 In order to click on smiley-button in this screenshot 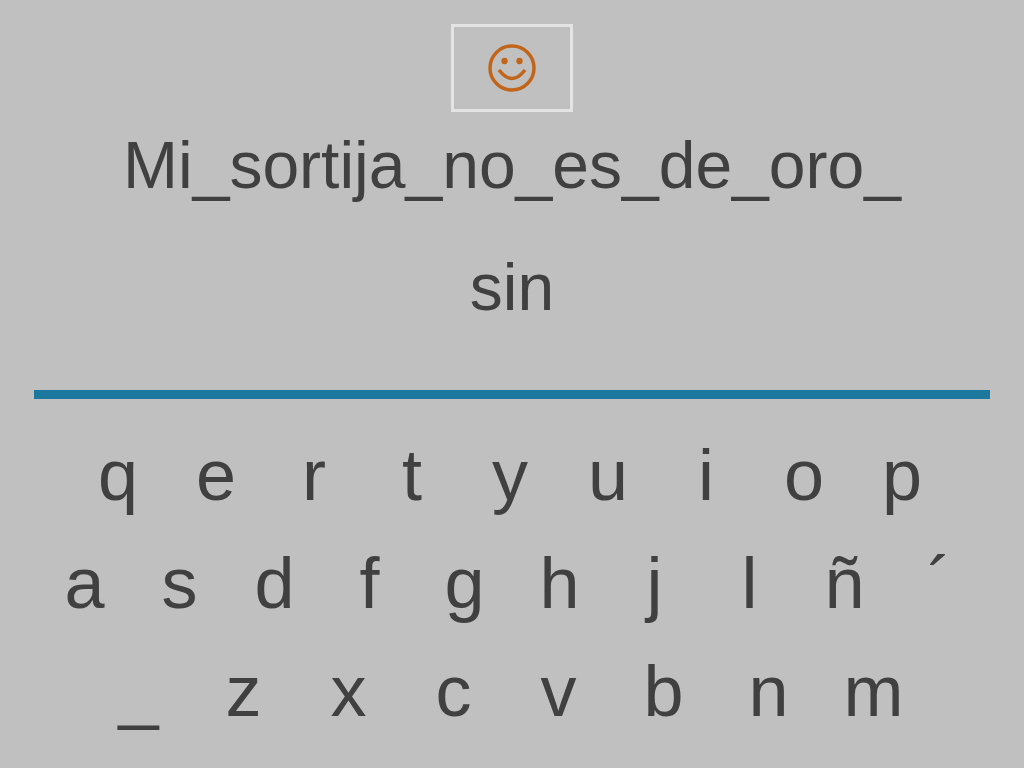, I will do `click(512, 68)`.